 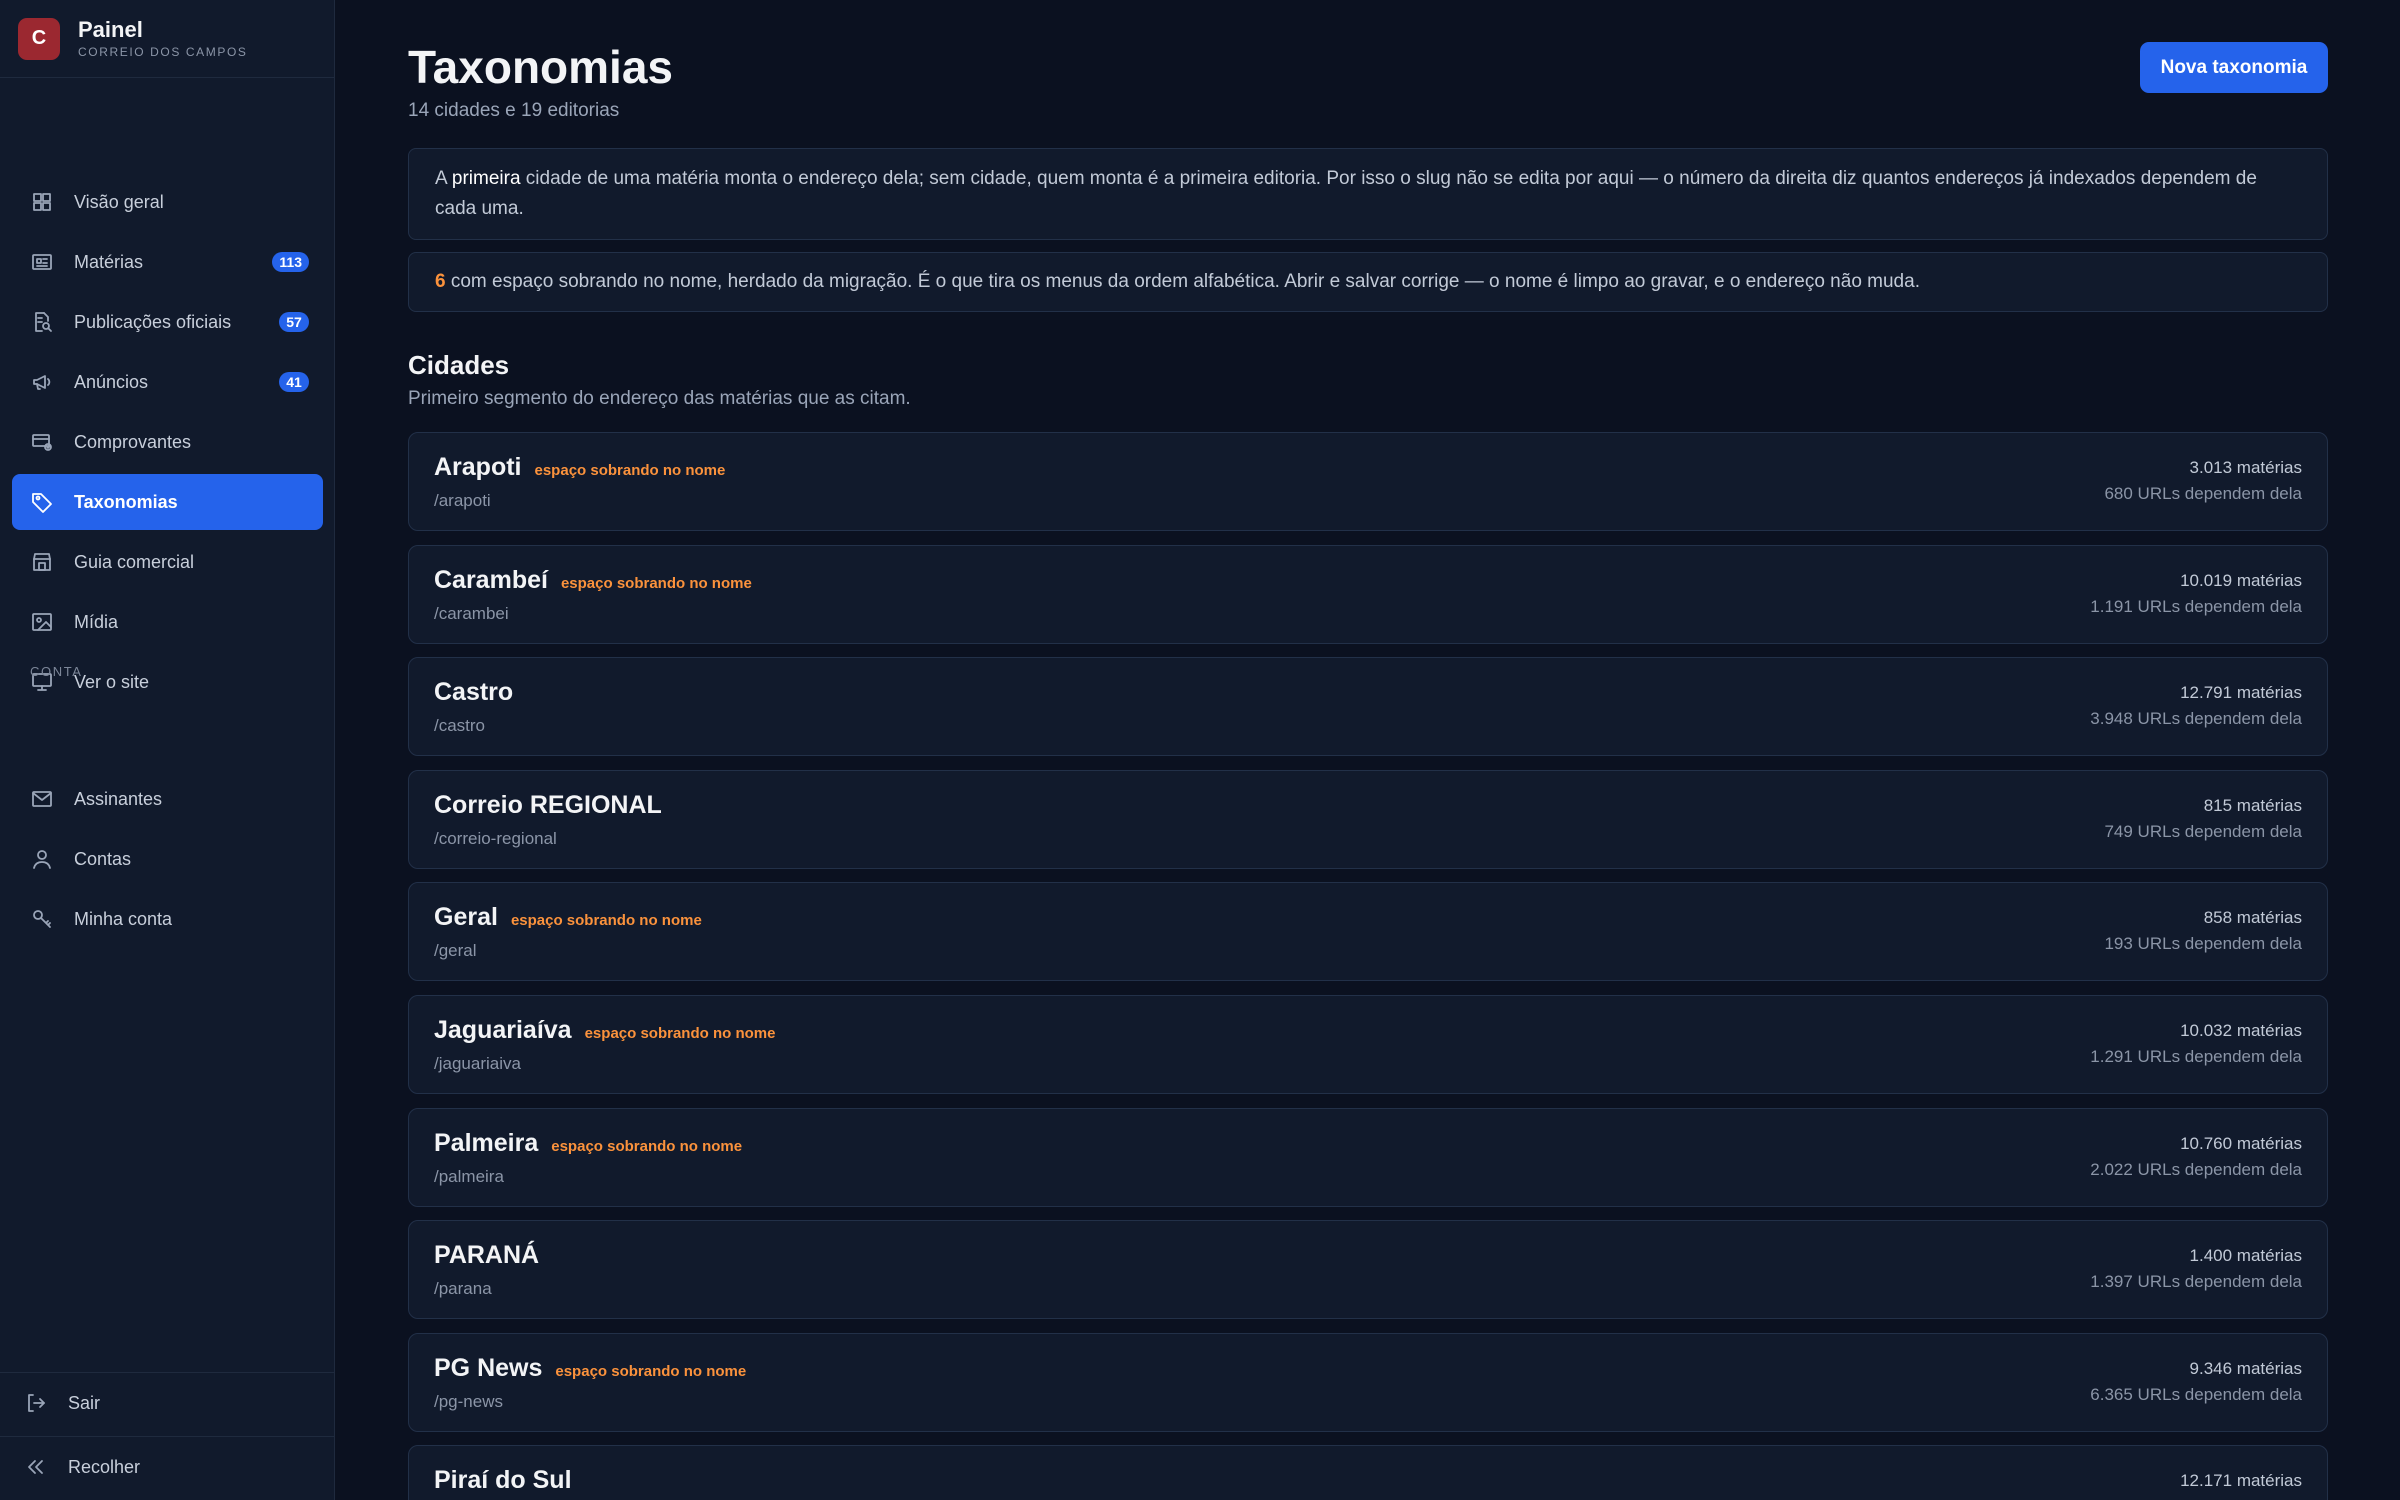 I want to click on article-count: 815 matérias, so click(x=2252, y=805).